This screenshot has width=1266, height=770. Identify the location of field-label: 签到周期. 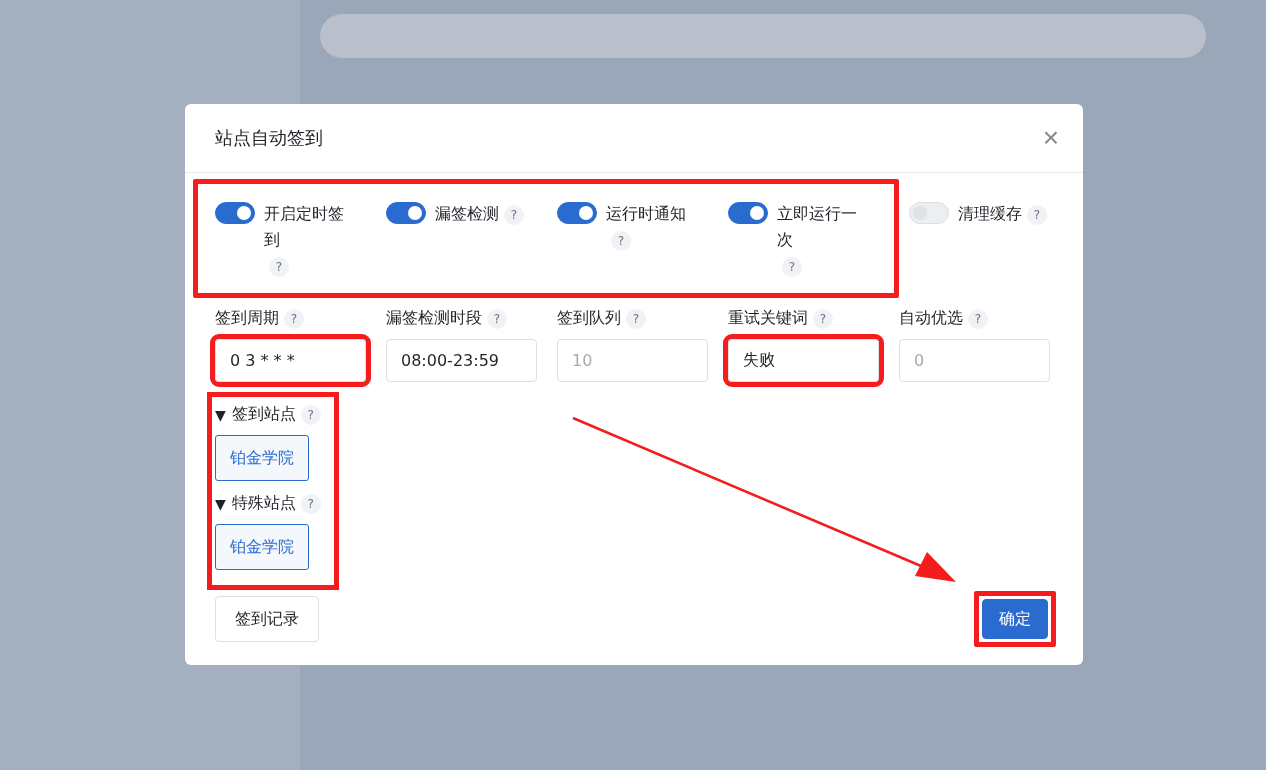
(247, 317).